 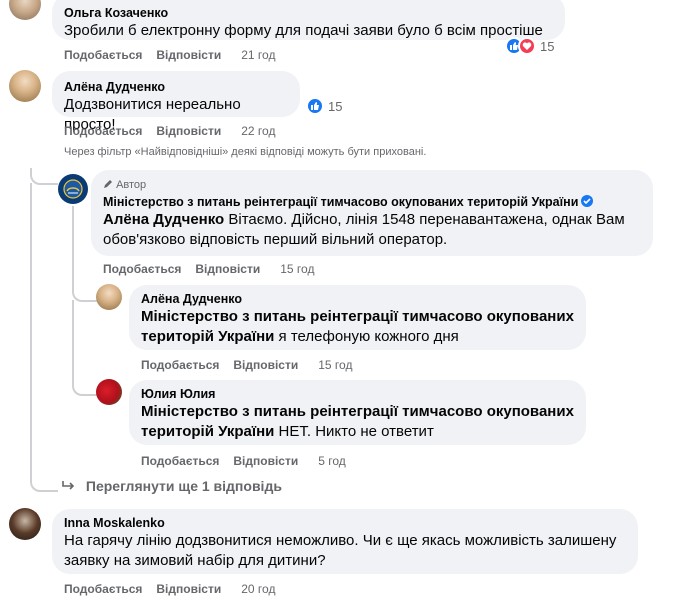 What do you see at coordinates (108, 184) in the screenshot?
I see `pencil-icon` at bounding box center [108, 184].